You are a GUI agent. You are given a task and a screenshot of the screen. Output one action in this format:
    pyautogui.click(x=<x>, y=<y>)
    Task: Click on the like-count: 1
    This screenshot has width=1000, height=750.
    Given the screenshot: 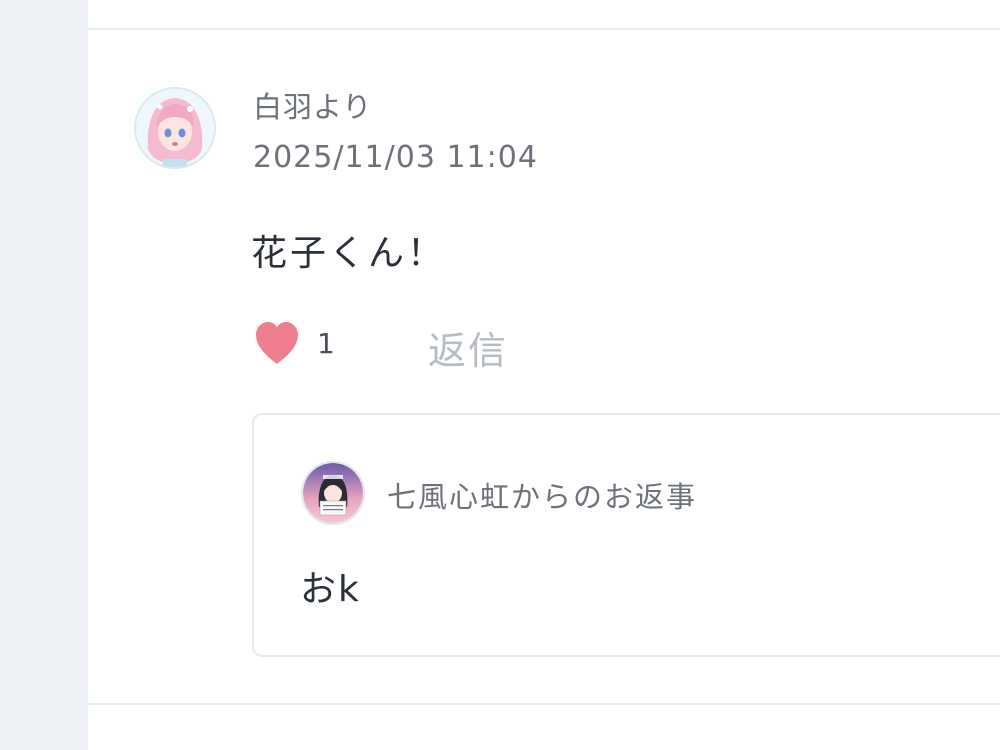 What is the action you would take?
    pyautogui.click(x=326, y=343)
    